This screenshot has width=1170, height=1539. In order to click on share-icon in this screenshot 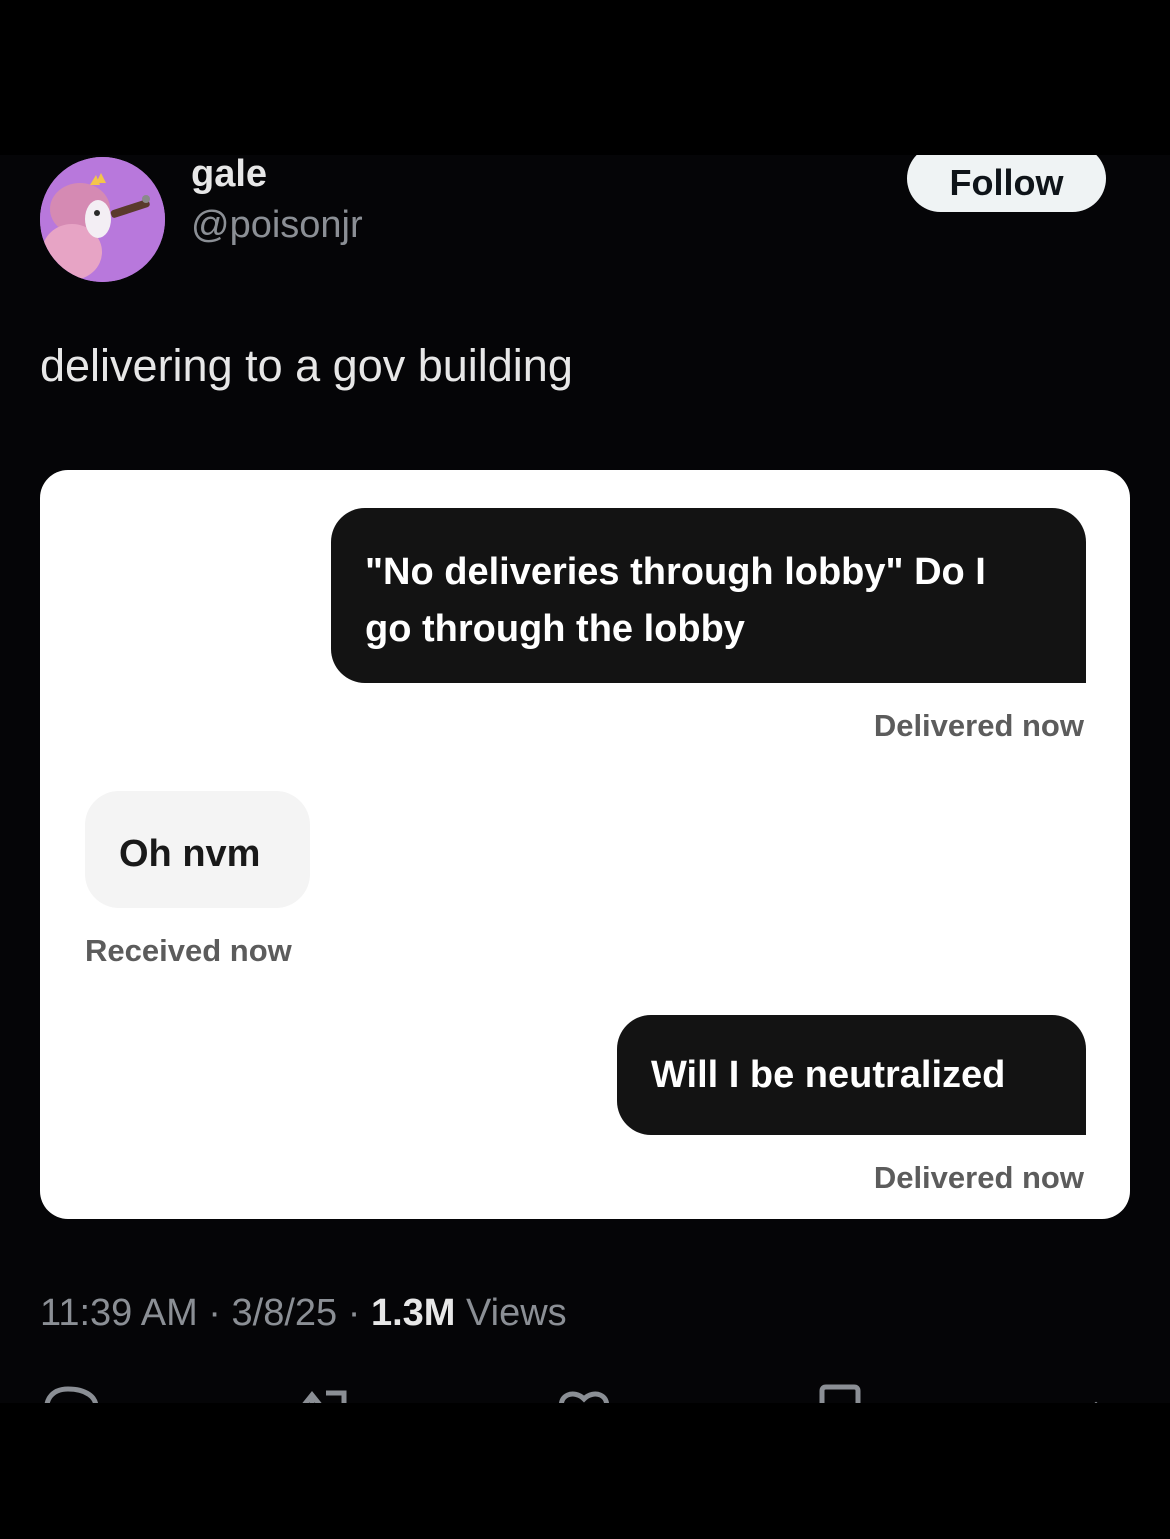, I will do `click(1096, 1402)`.